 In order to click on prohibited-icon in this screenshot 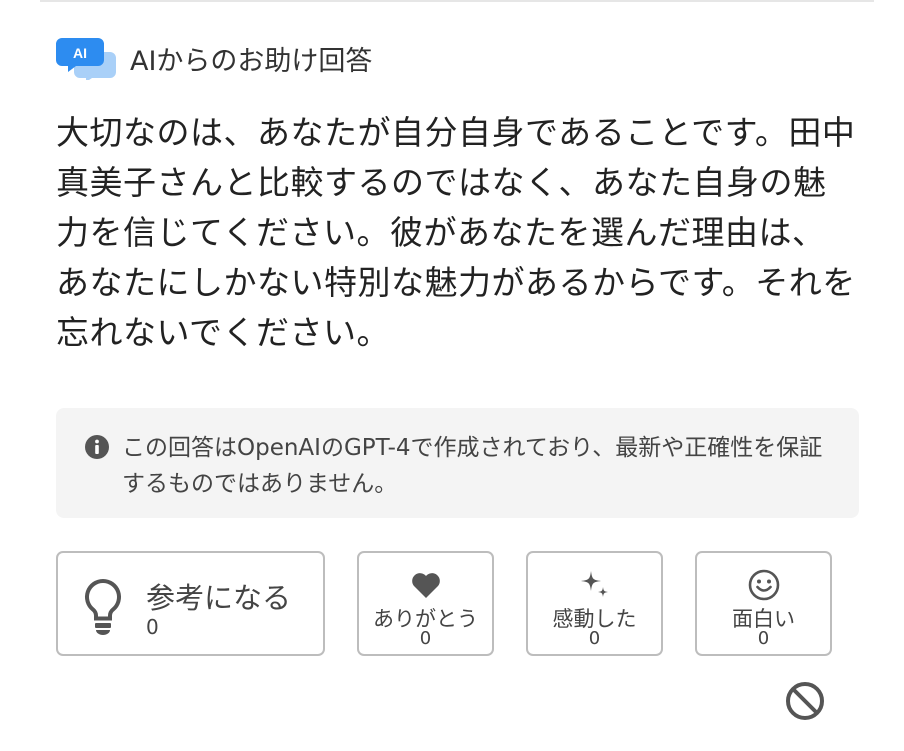, I will do `click(805, 701)`.